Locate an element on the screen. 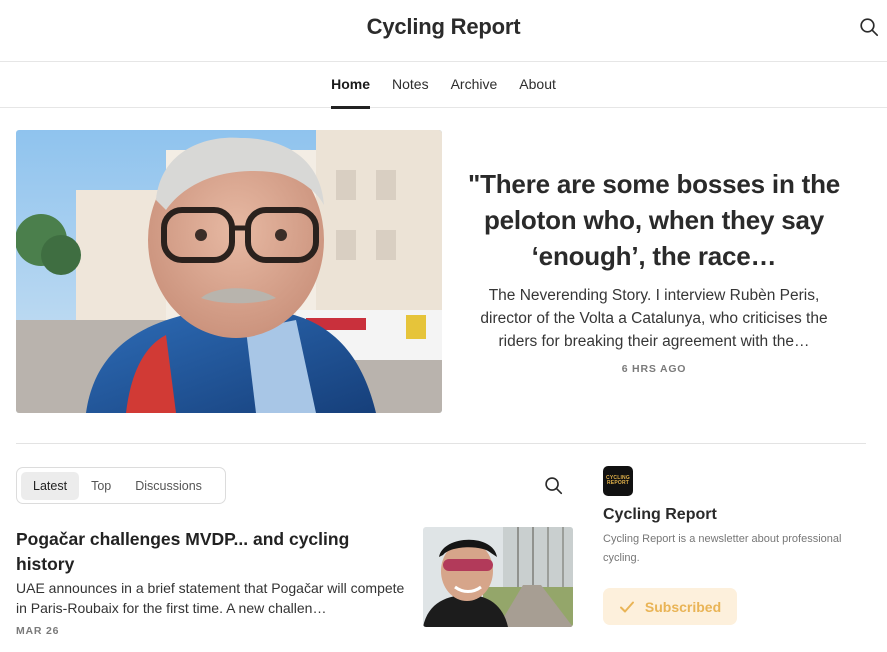 The width and height of the screenshot is (887, 652). tab-discussions: Discussions is located at coordinates (168, 486).